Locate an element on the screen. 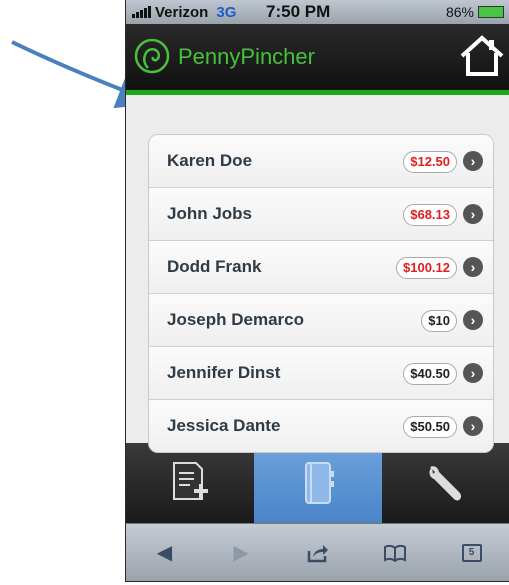 This screenshot has height=585, width=509. amount-badge: $100.12 is located at coordinates (426, 268).